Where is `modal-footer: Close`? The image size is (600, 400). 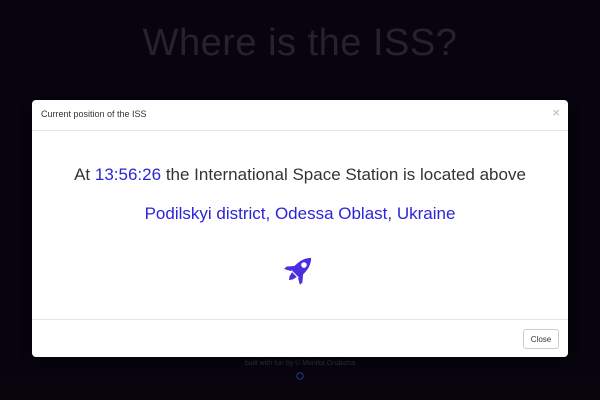 modal-footer: Close is located at coordinates (300, 338).